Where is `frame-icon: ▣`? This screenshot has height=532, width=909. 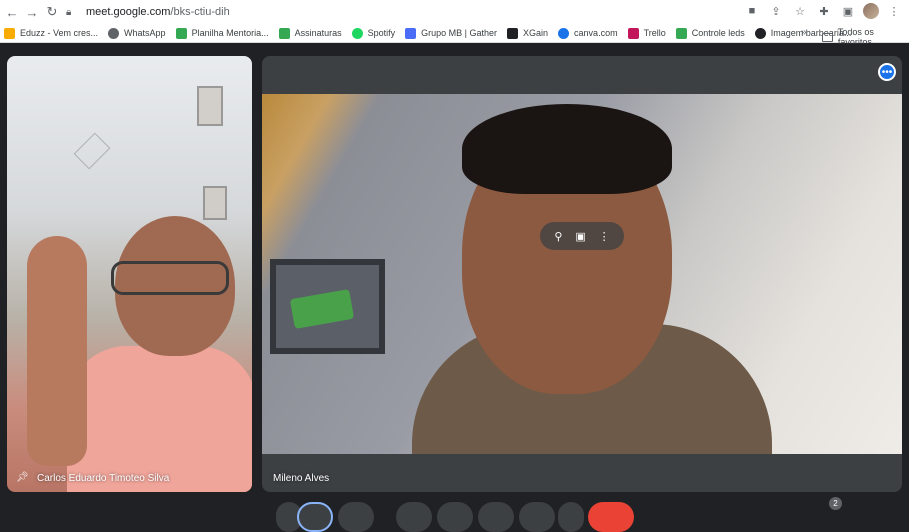
frame-icon: ▣ is located at coordinates (580, 236).